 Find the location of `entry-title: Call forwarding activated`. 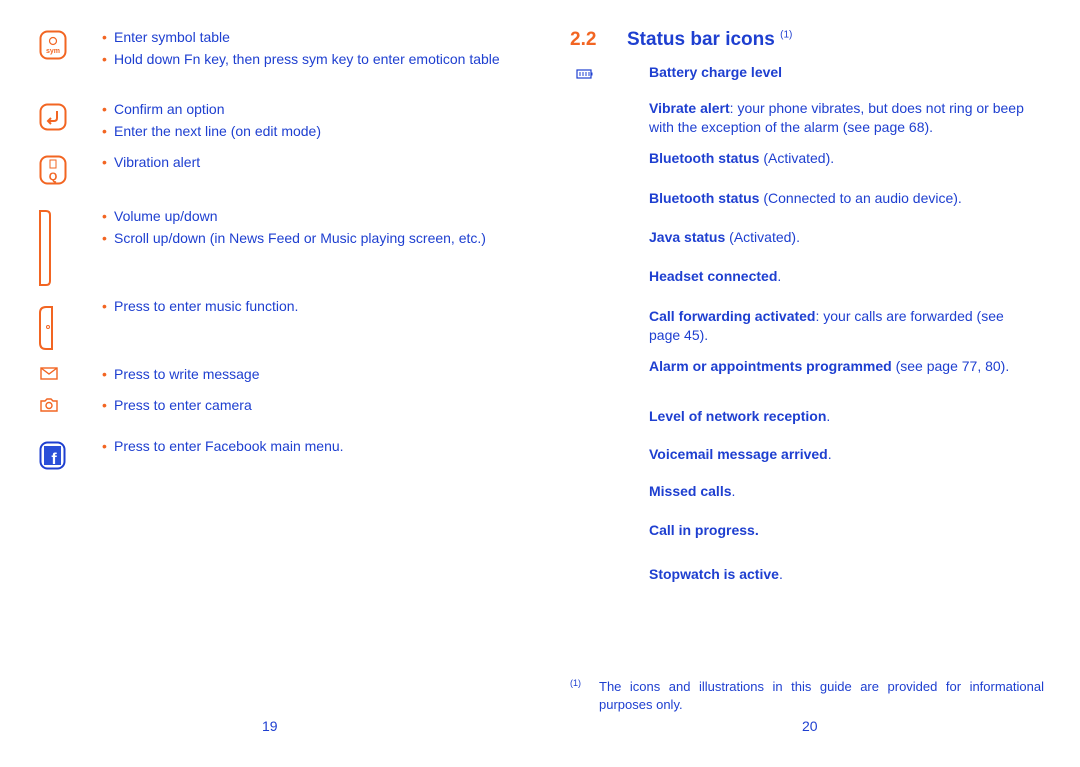

entry-title: Call forwarding activated is located at coordinates (732, 316).